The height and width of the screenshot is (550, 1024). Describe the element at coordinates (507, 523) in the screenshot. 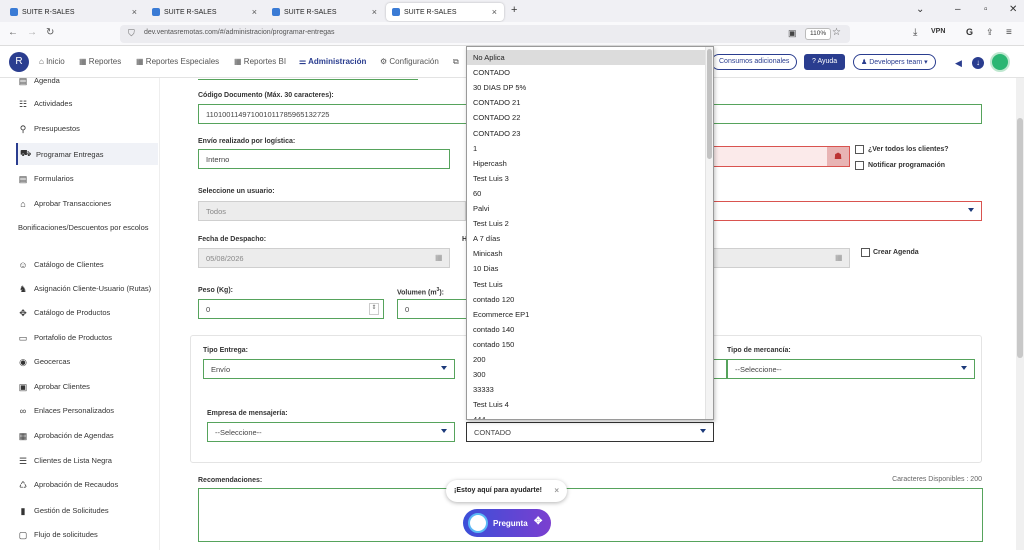

I see `pregunta-button: Pregunta ✥` at that location.